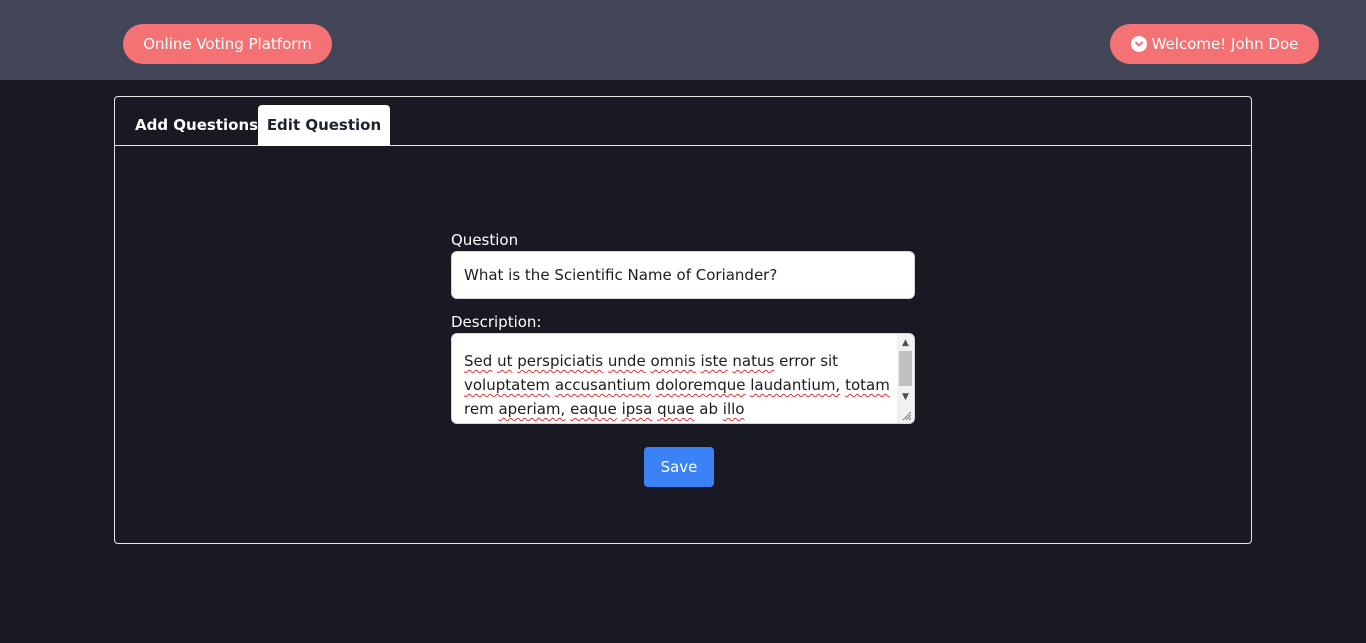  What do you see at coordinates (683, 40) in the screenshot?
I see `top-navbar: Online Voting Platform Welcome! John Doe` at bounding box center [683, 40].